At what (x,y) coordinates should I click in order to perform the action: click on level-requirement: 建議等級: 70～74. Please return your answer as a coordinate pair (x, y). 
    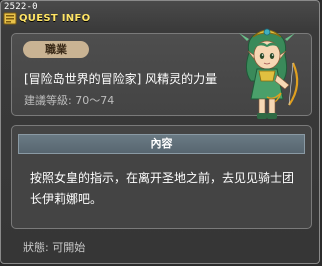
    Looking at the image, I should click on (69, 100).